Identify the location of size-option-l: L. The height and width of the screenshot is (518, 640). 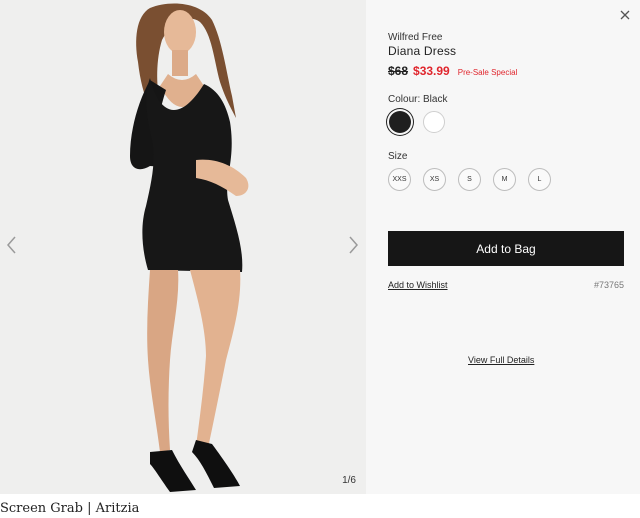
(539, 179).